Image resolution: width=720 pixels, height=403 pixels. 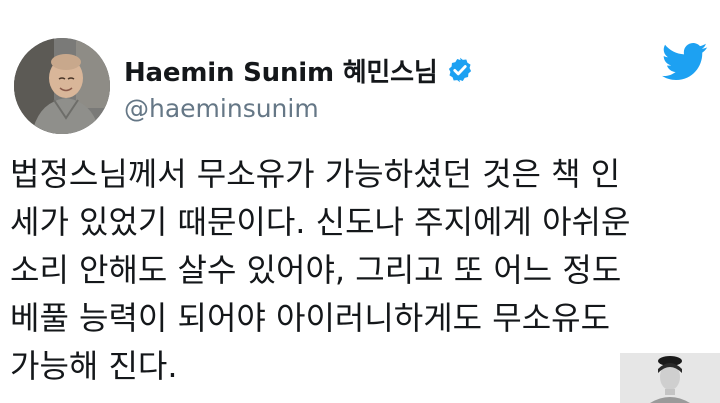 I want to click on author-display-name: Haemin Sunim 혜민스님, so click(x=281, y=70).